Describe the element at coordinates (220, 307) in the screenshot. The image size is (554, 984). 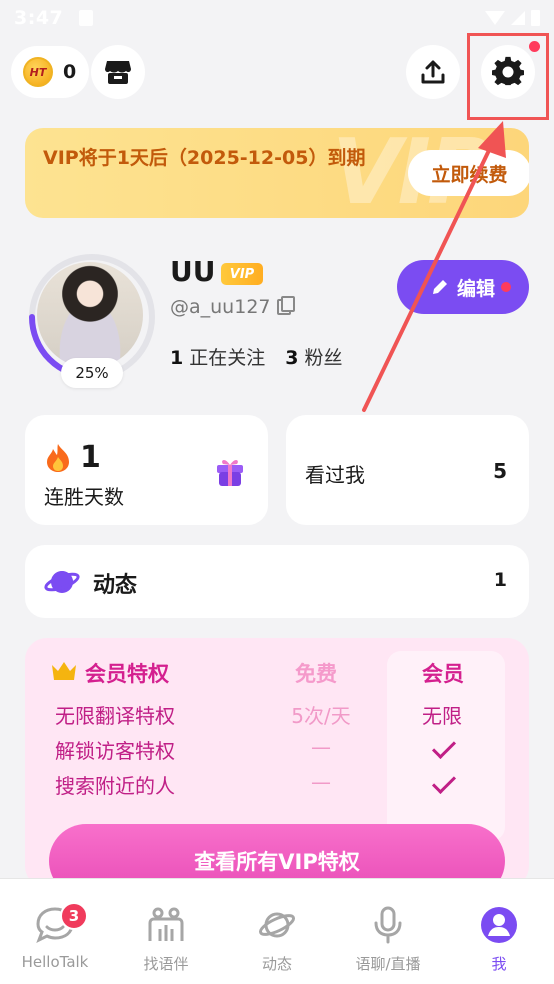
I see `handle-text: @a_uu127` at that location.